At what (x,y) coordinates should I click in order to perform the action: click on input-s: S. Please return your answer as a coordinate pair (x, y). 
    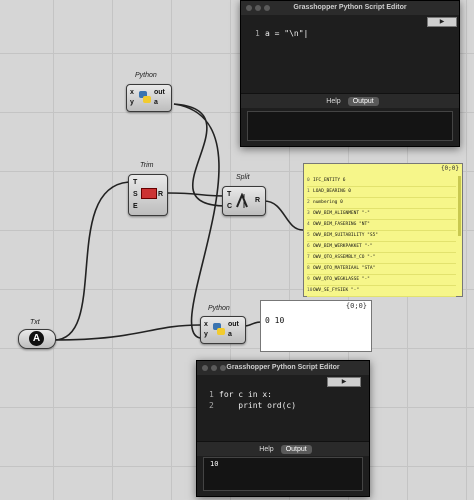
    Looking at the image, I should click on (135, 194).